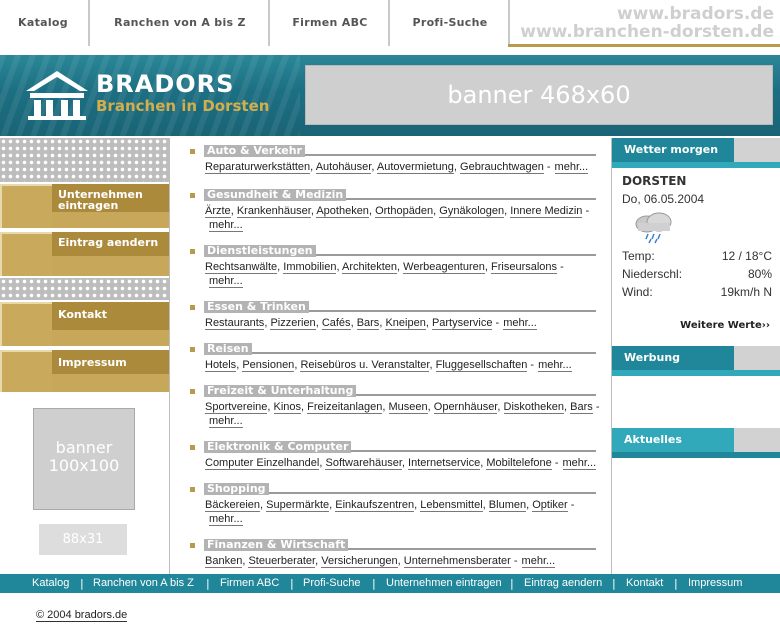 This screenshot has width=780, height=630. What do you see at coordinates (336, 323) in the screenshot?
I see `category-link: Cafés` at bounding box center [336, 323].